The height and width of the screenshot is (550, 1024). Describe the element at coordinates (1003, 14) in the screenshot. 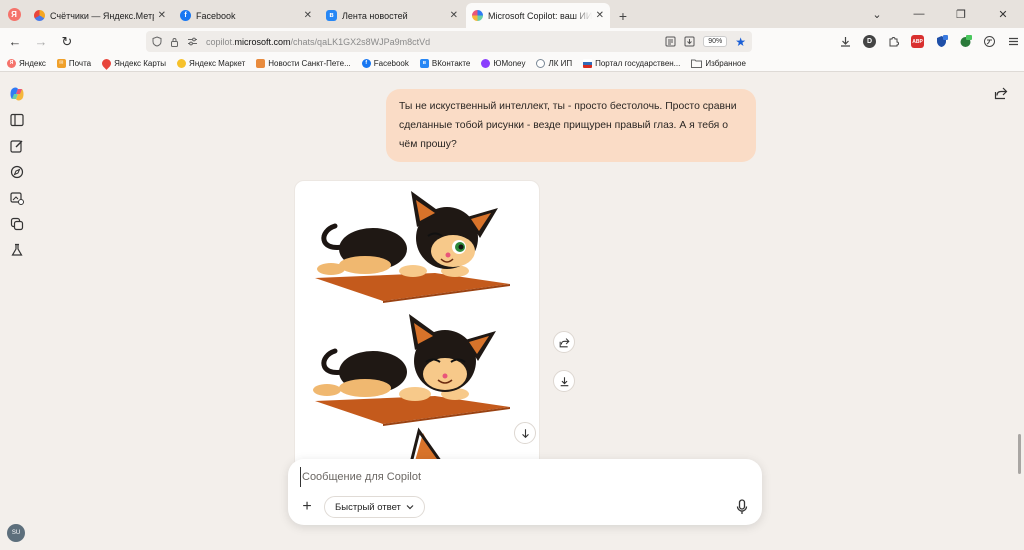

I see `close-window-button: ✕` at that location.